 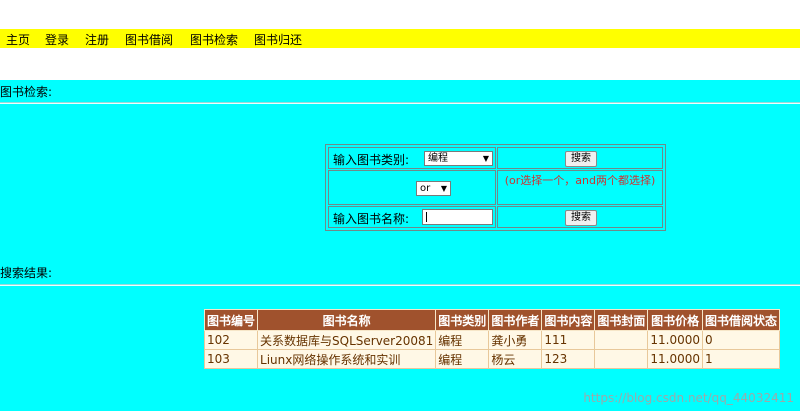 What do you see at coordinates (347, 320) in the screenshot?
I see `column-header: 图书名称` at bounding box center [347, 320].